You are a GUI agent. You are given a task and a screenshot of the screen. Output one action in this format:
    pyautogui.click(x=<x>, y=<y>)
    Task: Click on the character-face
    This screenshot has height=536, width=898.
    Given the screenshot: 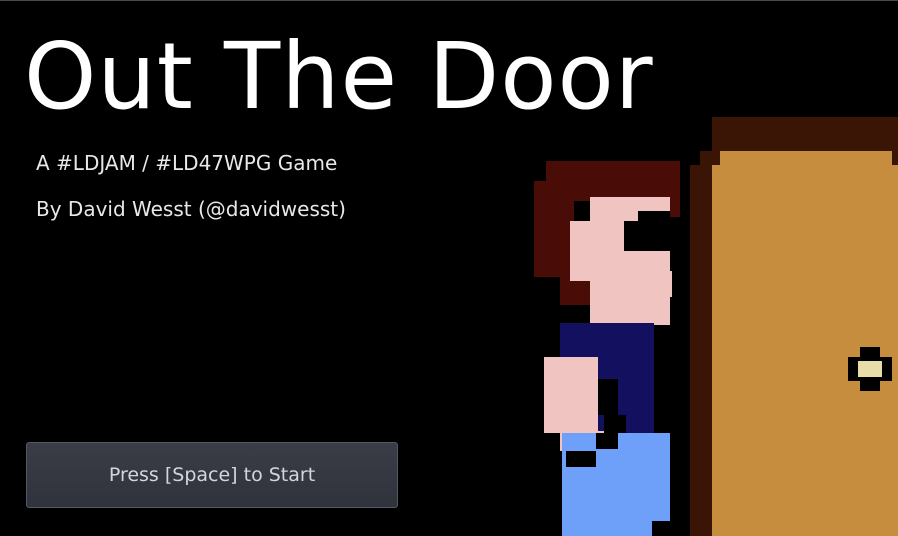 What is the action you would take?
    pyautogui.click(x=630, y=261)
    